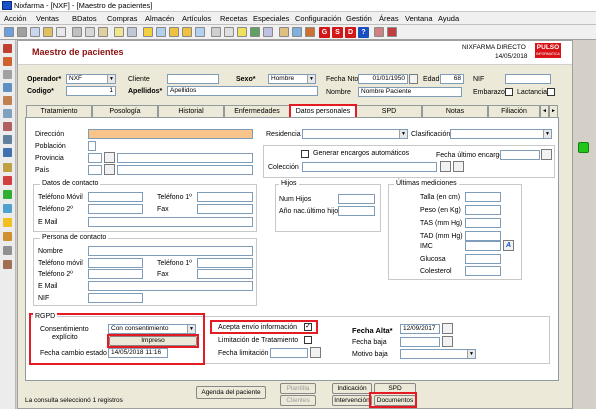  Describe the element at coordinates (501, 134) in the screenshot. I see `clasificacion-select: ▼` at that location.